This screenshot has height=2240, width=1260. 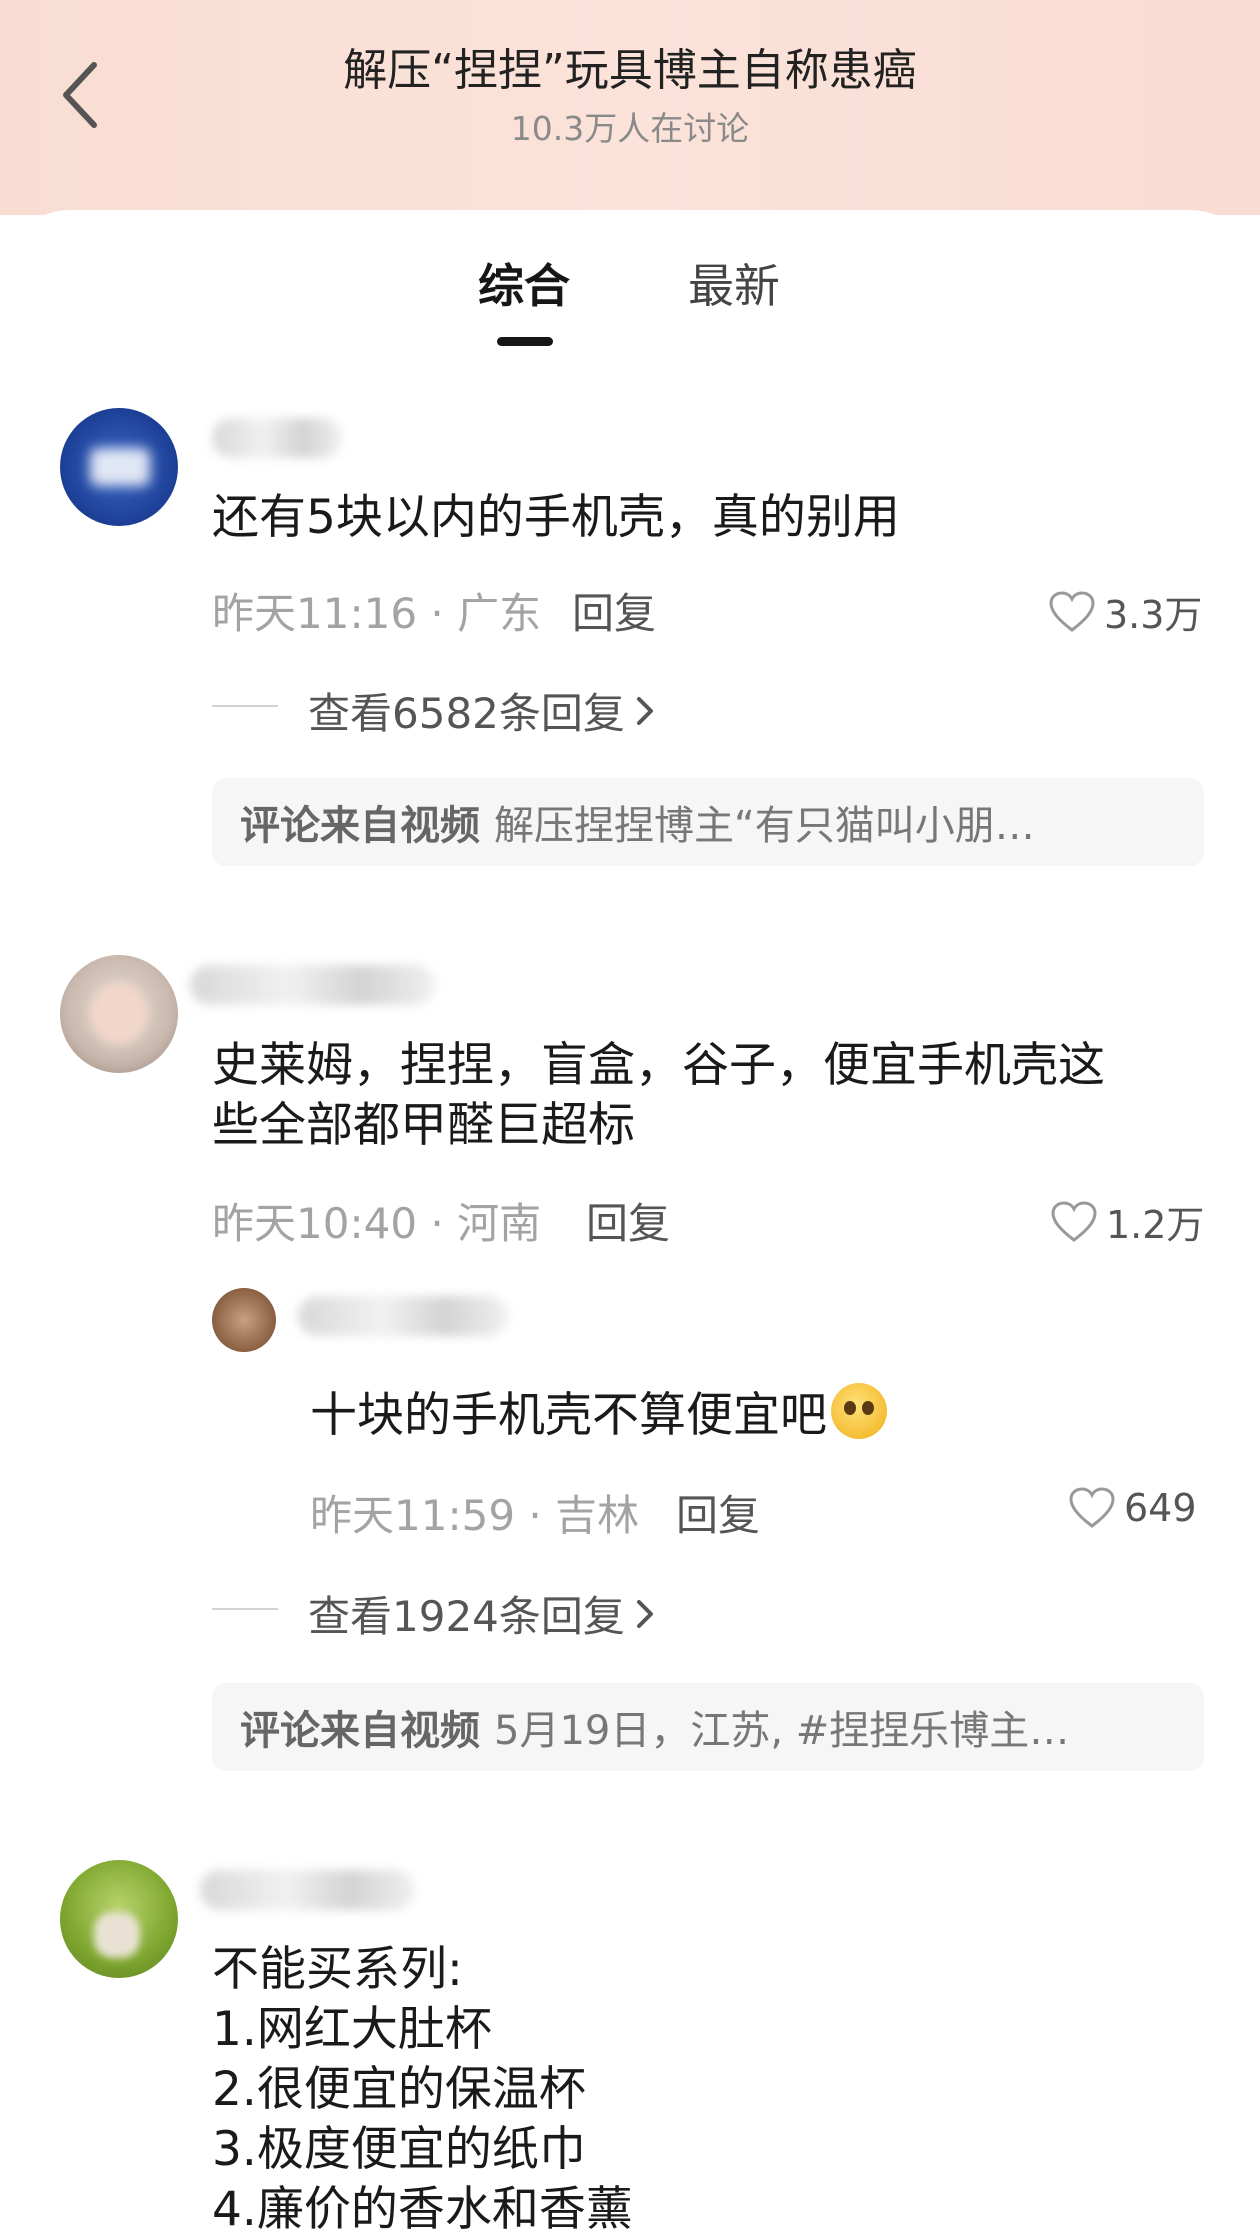 I want to click on view-replies-label: 查看1924条回复, so click(x=466, y=1616).